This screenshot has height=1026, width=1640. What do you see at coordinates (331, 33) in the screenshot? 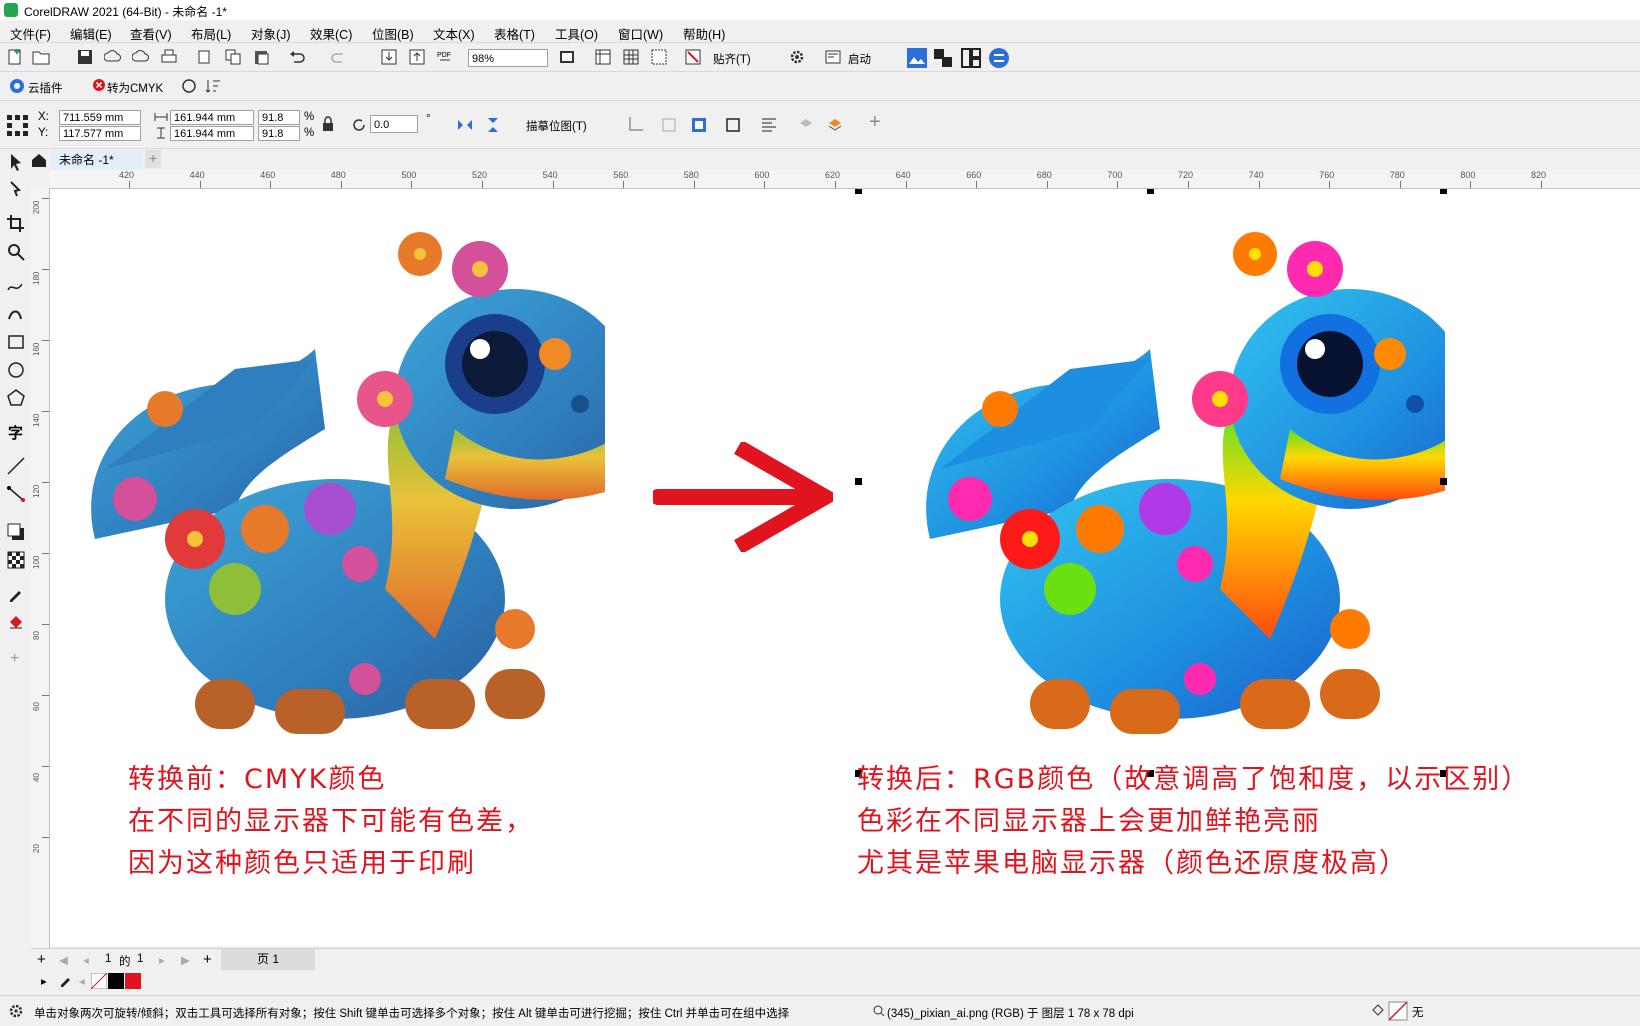
I see `menu-effects: 效果(C)` at bounding box center [331, 33].